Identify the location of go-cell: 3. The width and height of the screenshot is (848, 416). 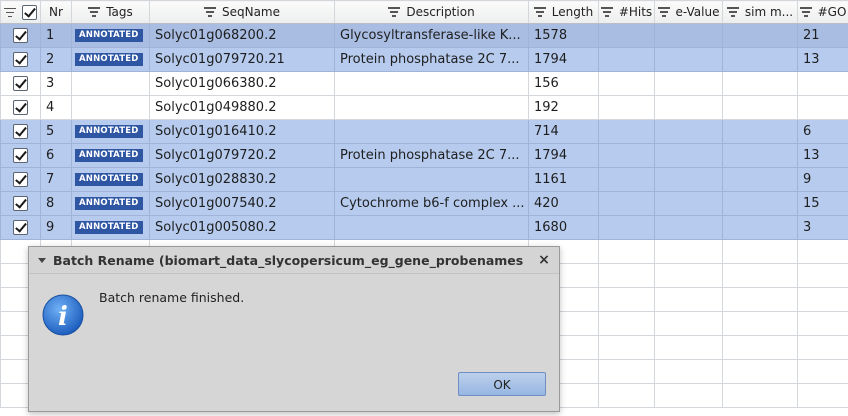
(822, 227).